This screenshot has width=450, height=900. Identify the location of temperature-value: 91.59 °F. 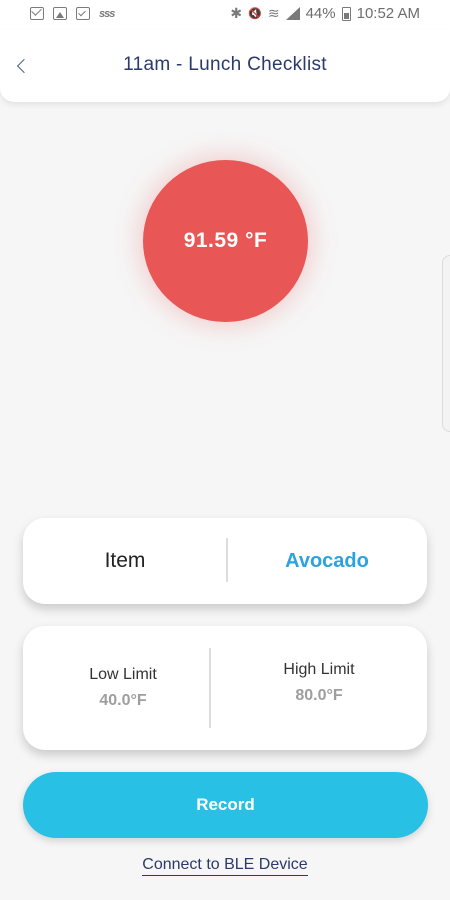
(225, 240).